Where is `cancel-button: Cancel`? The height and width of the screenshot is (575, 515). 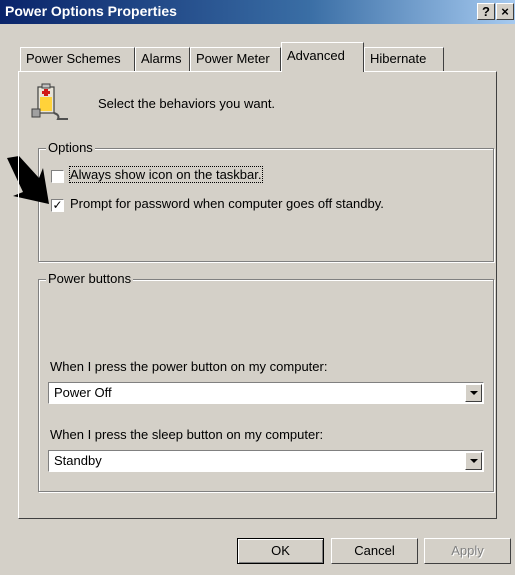
cancel-button: Cancel is located at coordinates (374, 551).